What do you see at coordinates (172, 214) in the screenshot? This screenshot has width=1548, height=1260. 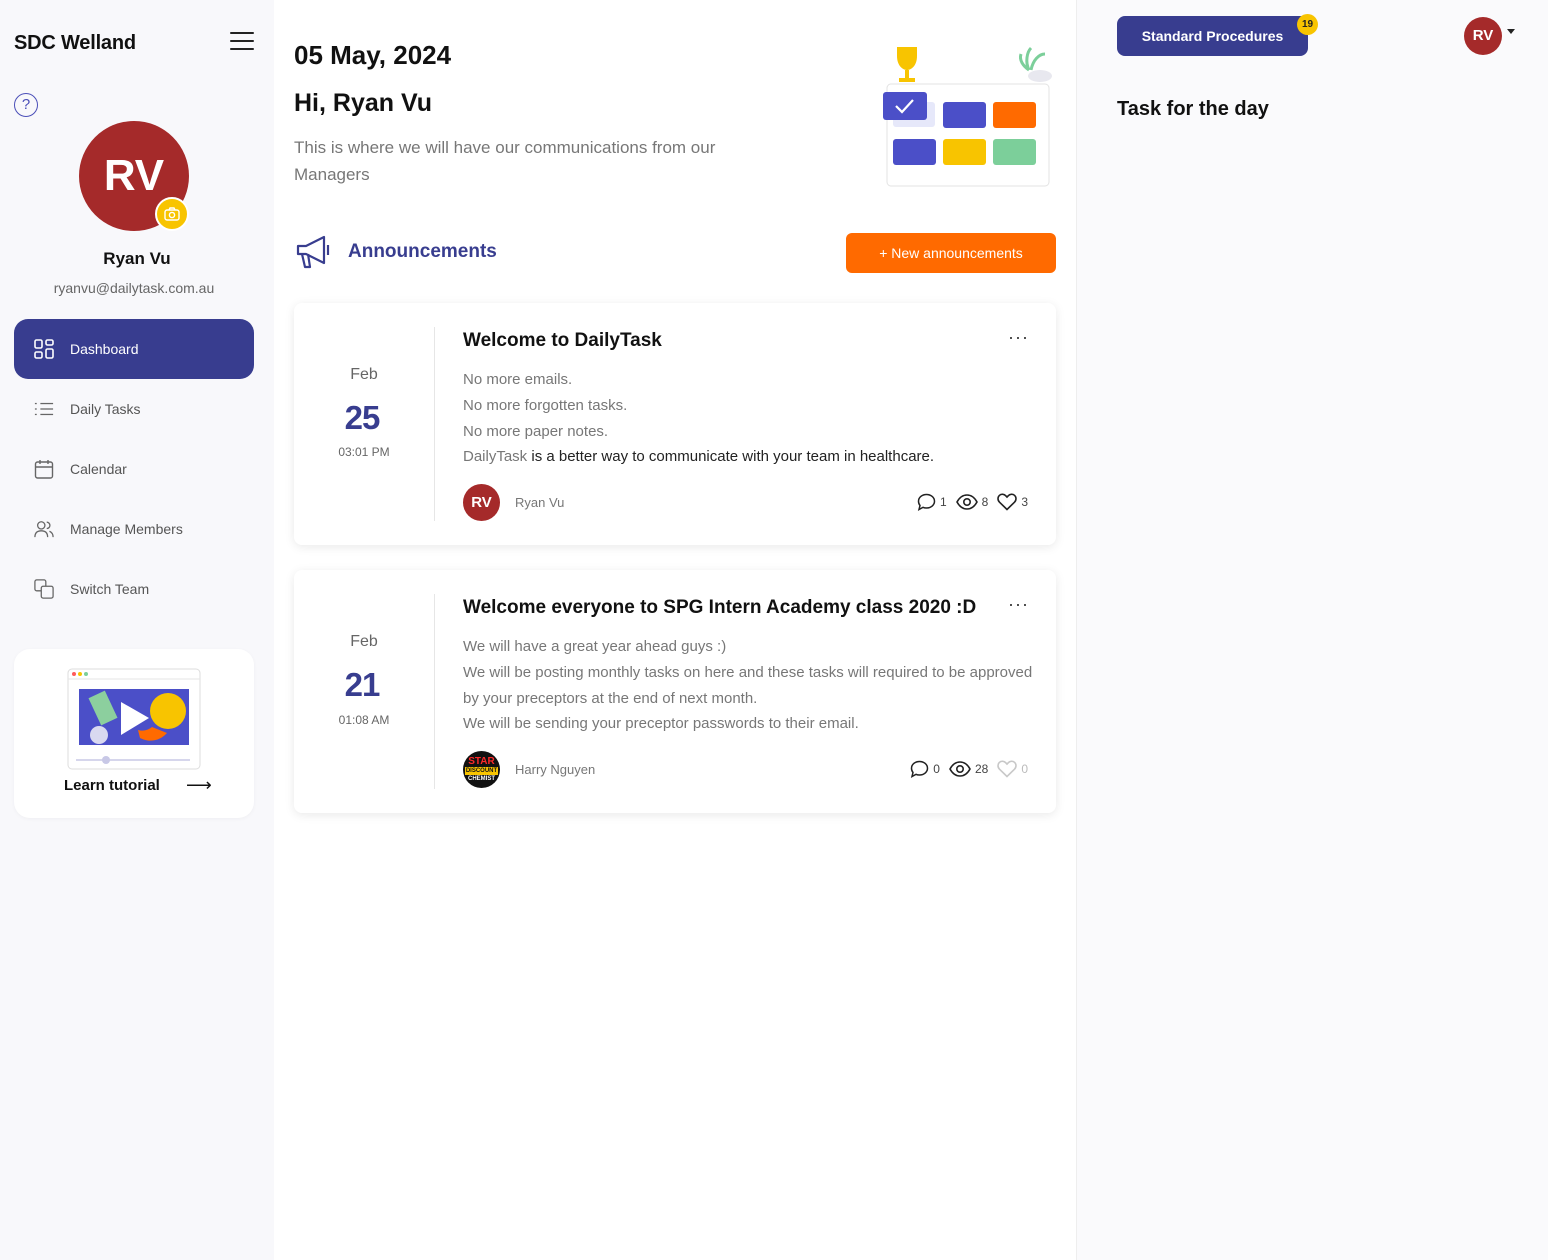 I see `camera-icon` at bounding box center [172, 214].